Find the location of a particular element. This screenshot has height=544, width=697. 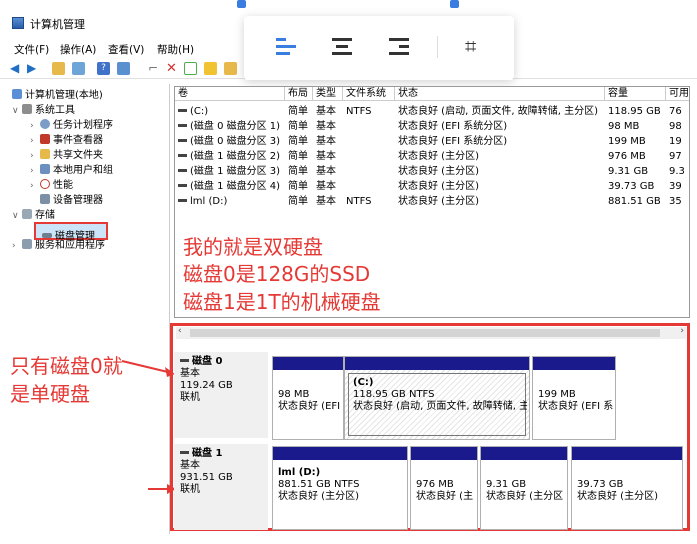

annotation-single-disk-line1: 只有磁盘0就 is located at coordinates (66, 366).